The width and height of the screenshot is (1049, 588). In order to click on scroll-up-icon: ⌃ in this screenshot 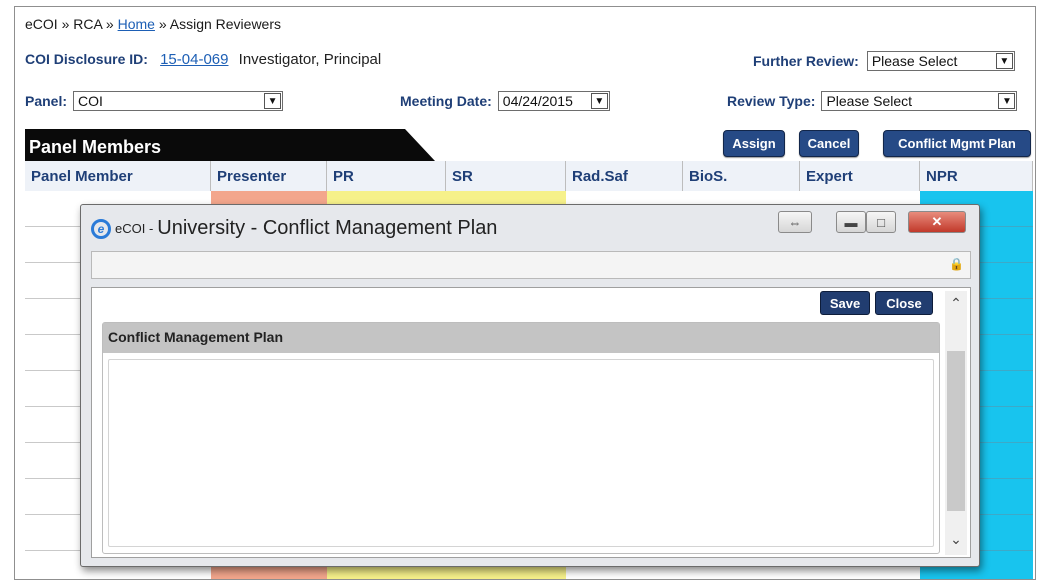, I will do `click(956, 303)`.